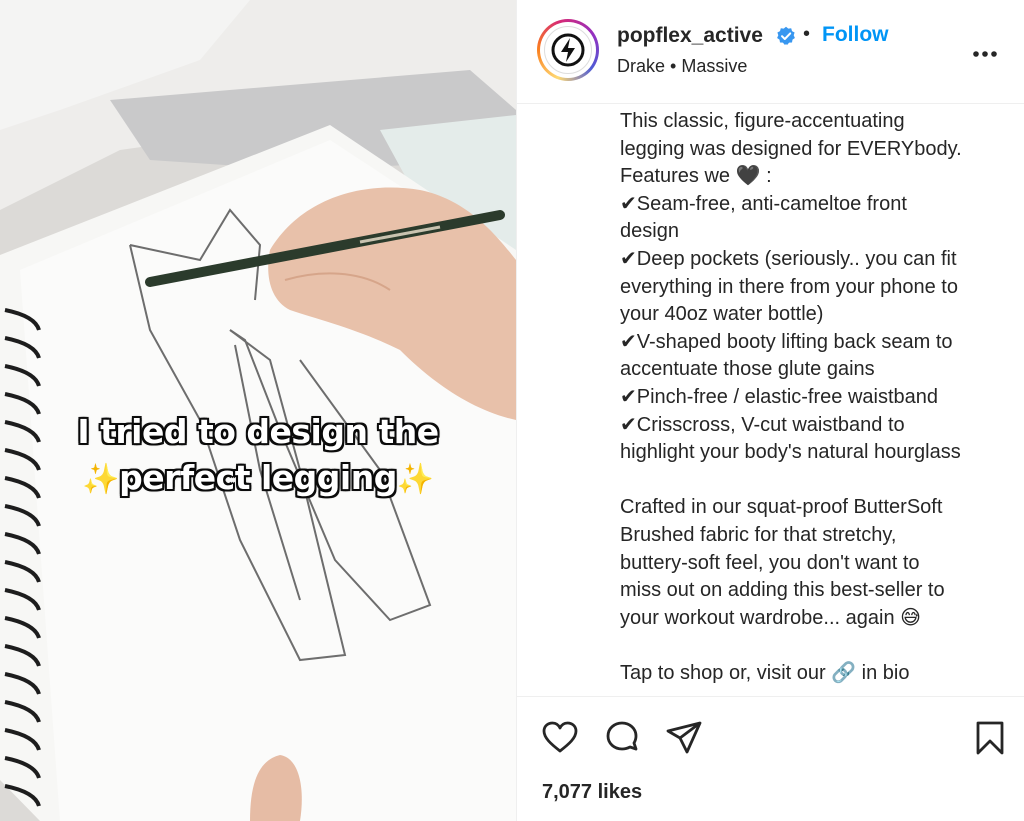 The height and width of the screenshot is (821, 1024). What do you see at coordinates (762, 424) in the screenshot?
I see `caption-line: ✔Crisscross, V-cut waistband to` at bounding box center [762, 424].